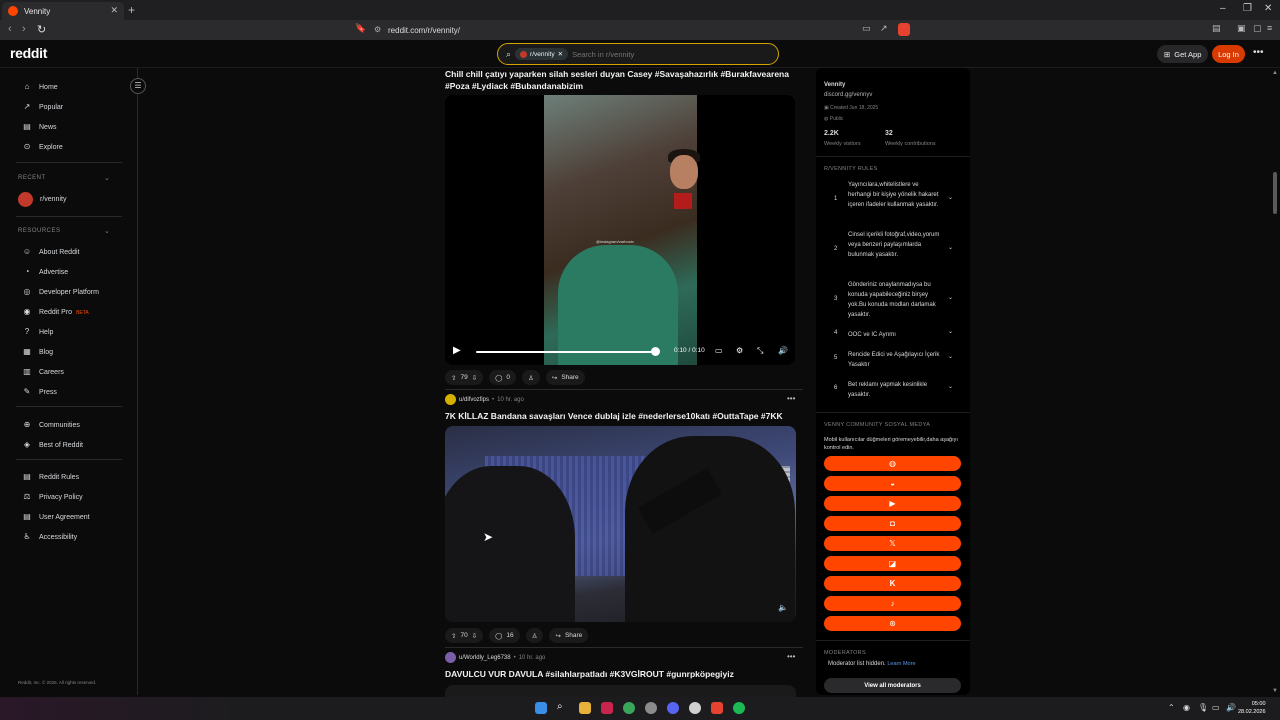 This screenshot has width=1280, height=720. What do you see at coordinates (892, 623) in the screenshot?
I see `social-link-steam: ⊛` at bounding box center [892, 623].